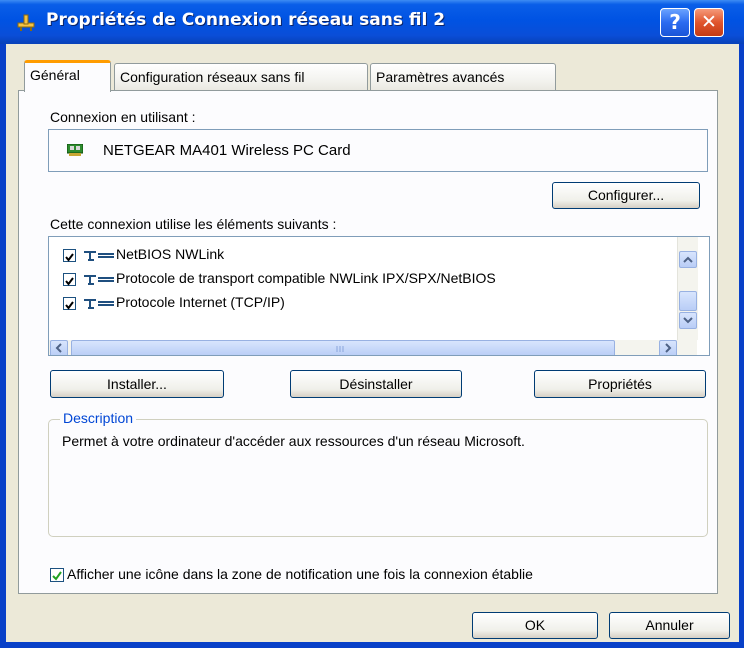 Image resolution: width=744 pixels, height=648 pixels. I want to click on component-label: Protocole Internet (TCP/IP), so click(200, 302).